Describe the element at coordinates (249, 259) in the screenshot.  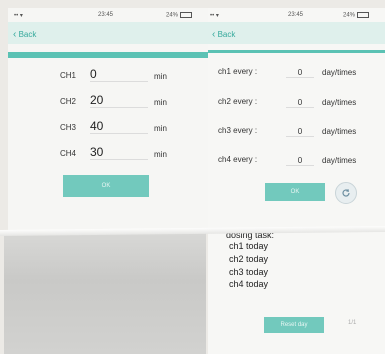
I see `dosing-task-ch2: ch2 today` at that location.